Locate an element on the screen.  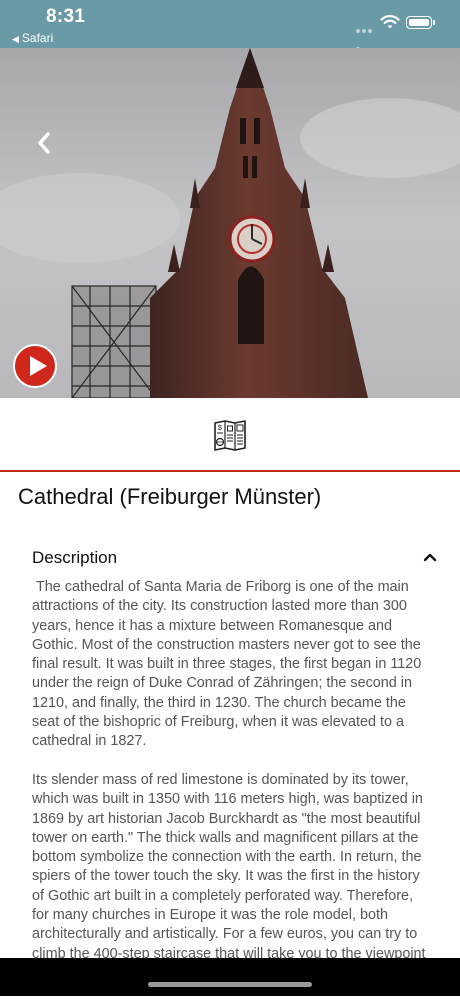
page-title: Cathedral (Freiburger Münster) is located at coordinates (170, 496).